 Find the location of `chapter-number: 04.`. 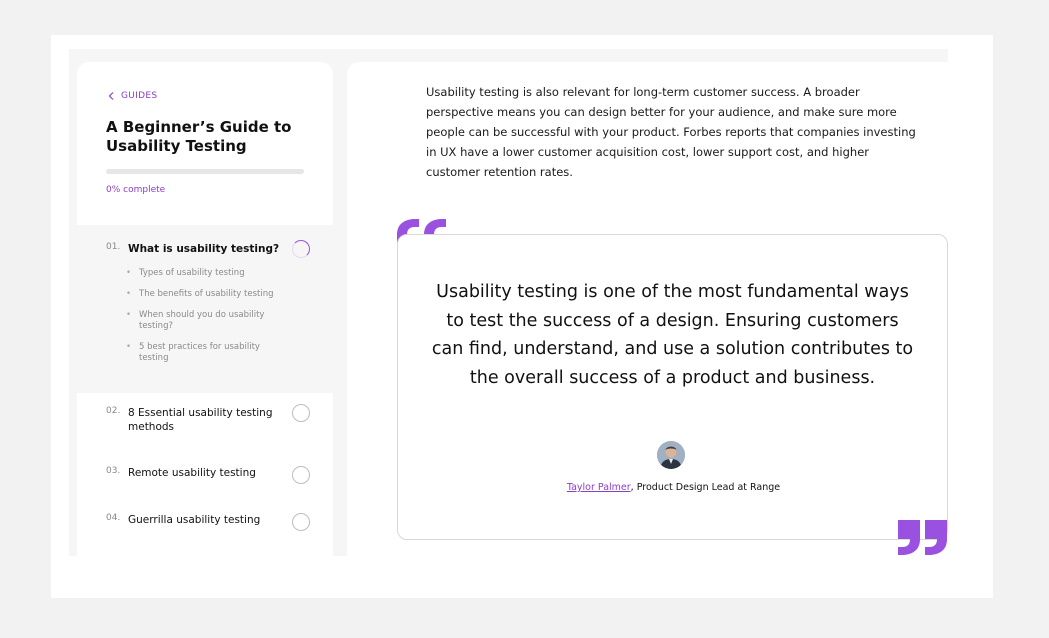

chapter-number: 04. is located at coordinates (113, 518).